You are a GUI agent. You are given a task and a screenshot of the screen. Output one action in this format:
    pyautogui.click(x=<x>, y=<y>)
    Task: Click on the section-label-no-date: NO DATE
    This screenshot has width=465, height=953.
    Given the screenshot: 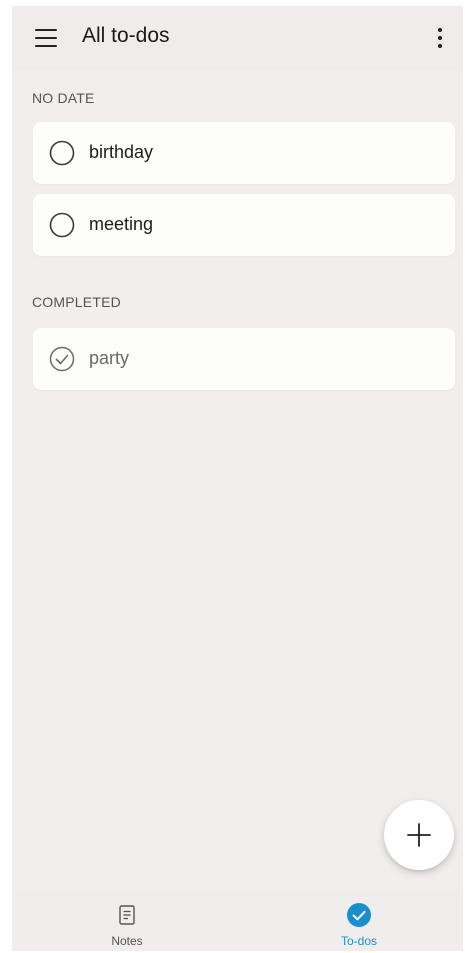 What is the action you would take?
    pyautogui.click(x=63, y=98)
    